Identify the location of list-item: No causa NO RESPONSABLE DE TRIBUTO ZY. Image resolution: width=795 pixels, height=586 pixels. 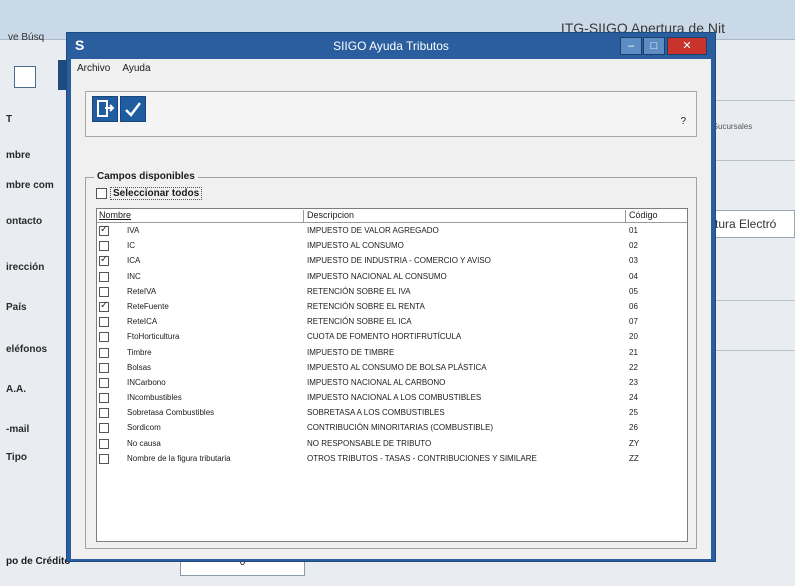
(392, 444).